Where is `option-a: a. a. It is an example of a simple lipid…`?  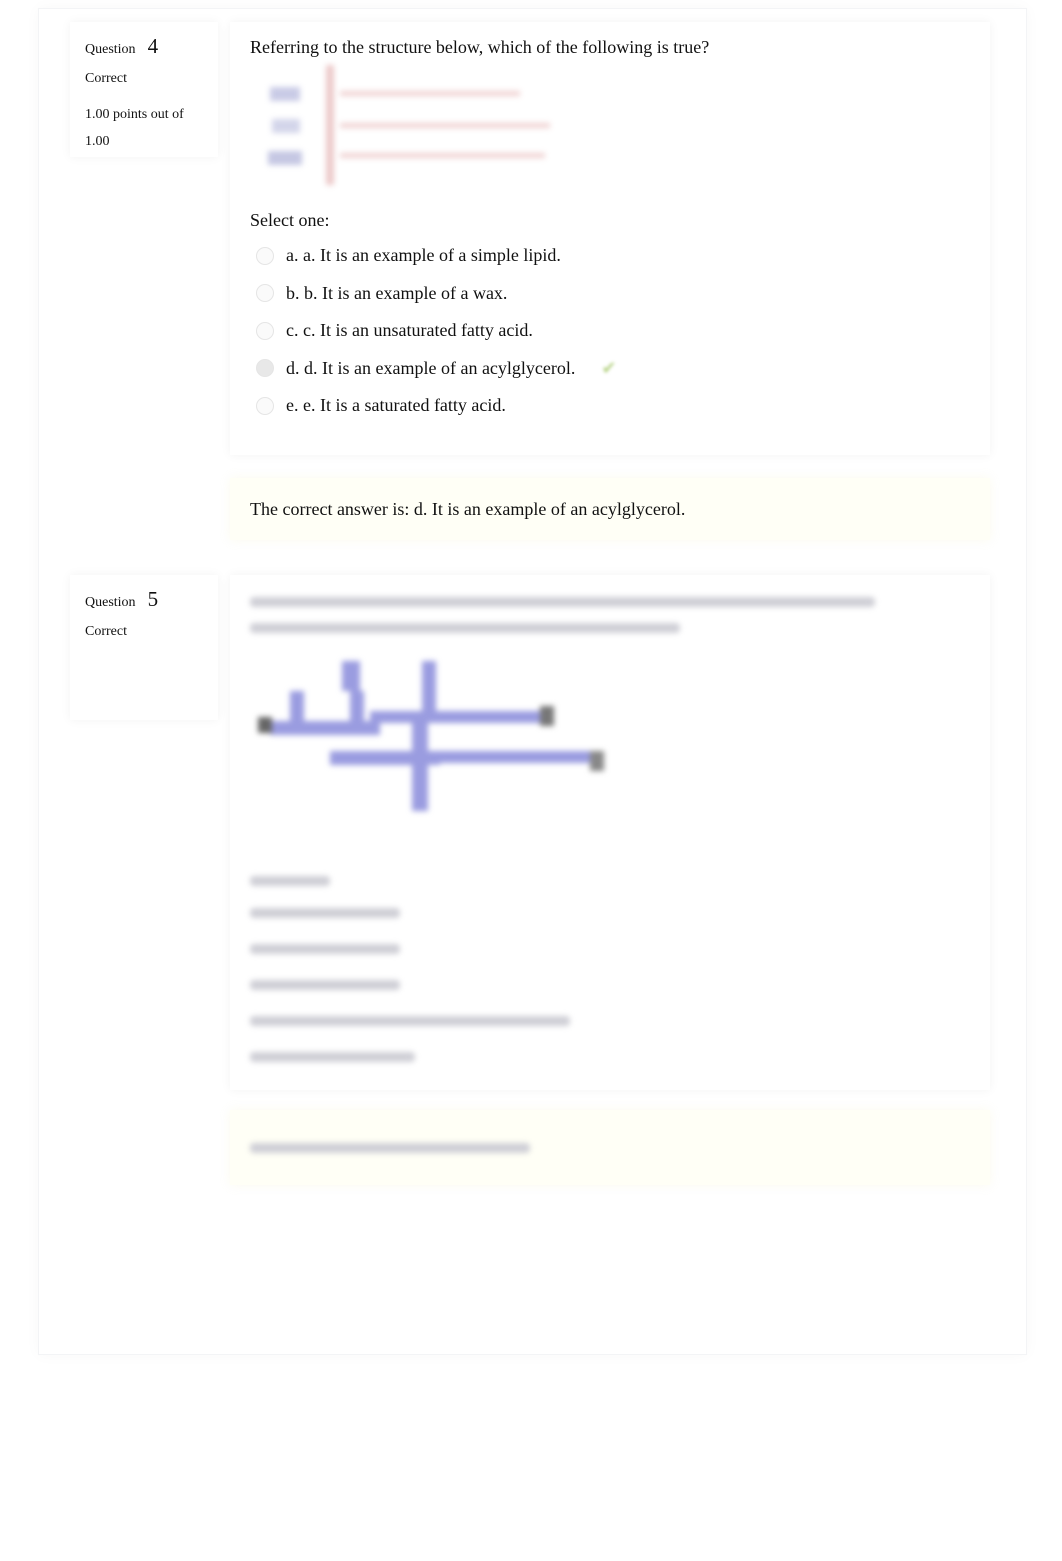
option-a: a. a. It is an example of a simple lipid… is located at coordinates (610, 256).